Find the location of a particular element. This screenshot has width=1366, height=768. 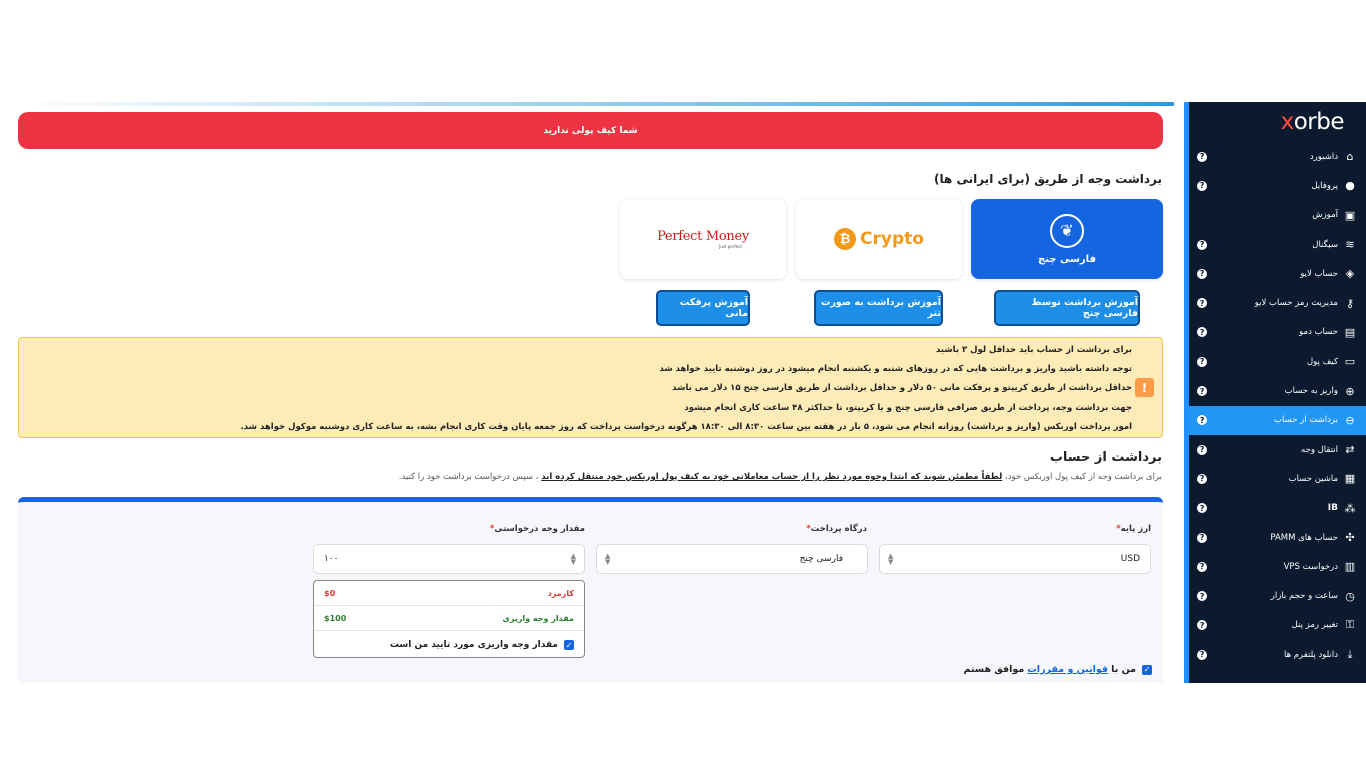

sidebar-item-calculator: ▦ ماشین حساب? is located at coordinates (1277, 478).